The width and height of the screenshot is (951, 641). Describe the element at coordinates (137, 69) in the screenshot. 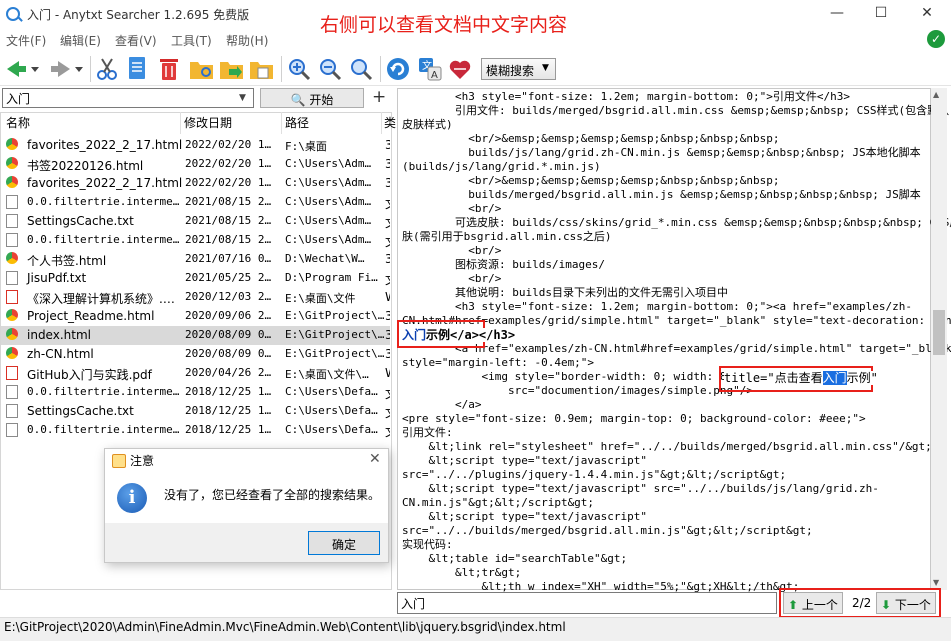

I see `copy-document-icon` at that location.